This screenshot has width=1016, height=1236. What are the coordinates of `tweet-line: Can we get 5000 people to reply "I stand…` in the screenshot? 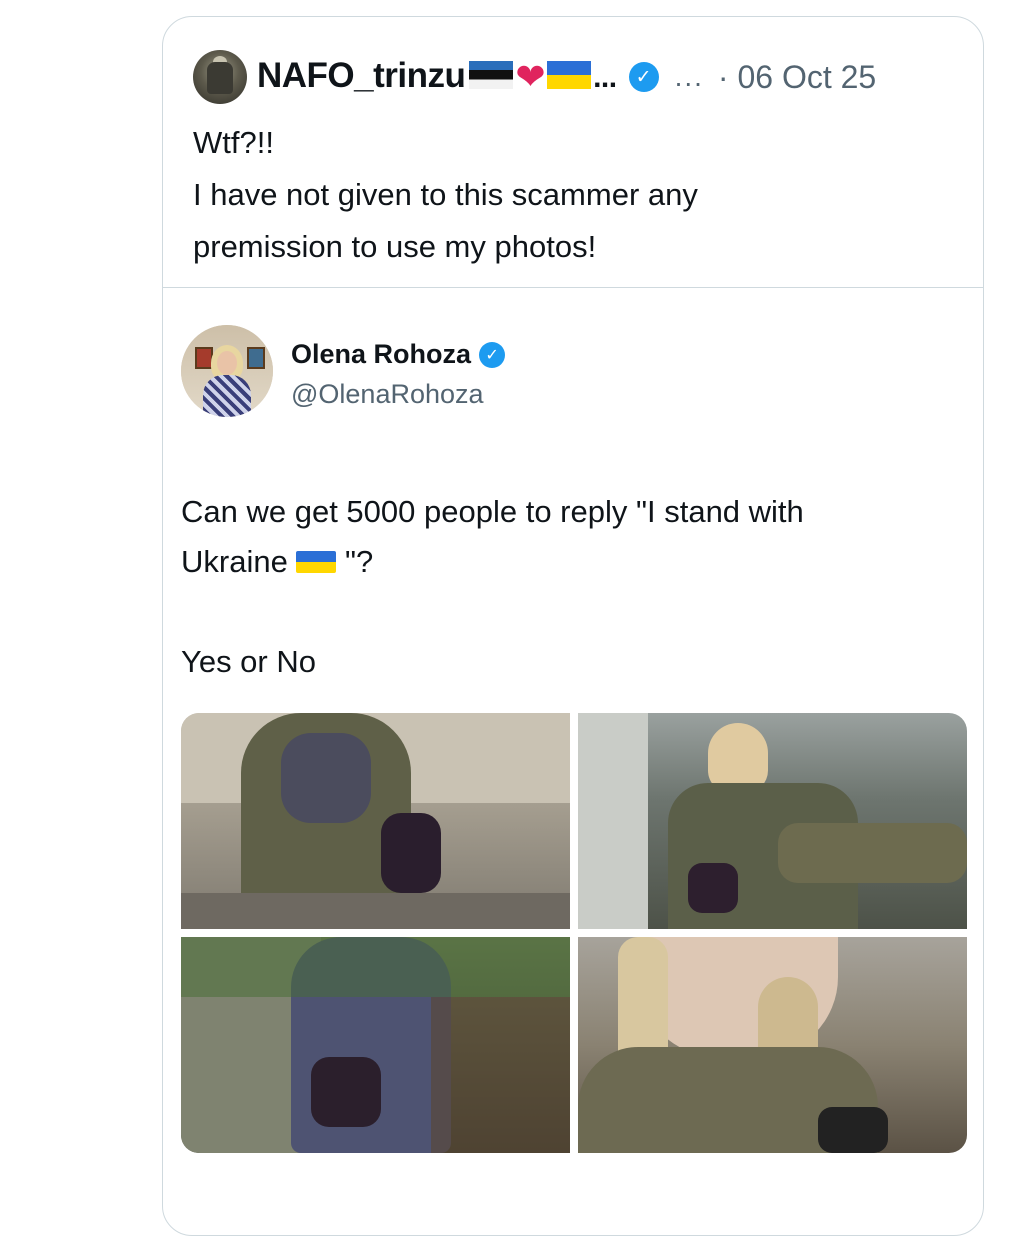 It's located at (492, 511).